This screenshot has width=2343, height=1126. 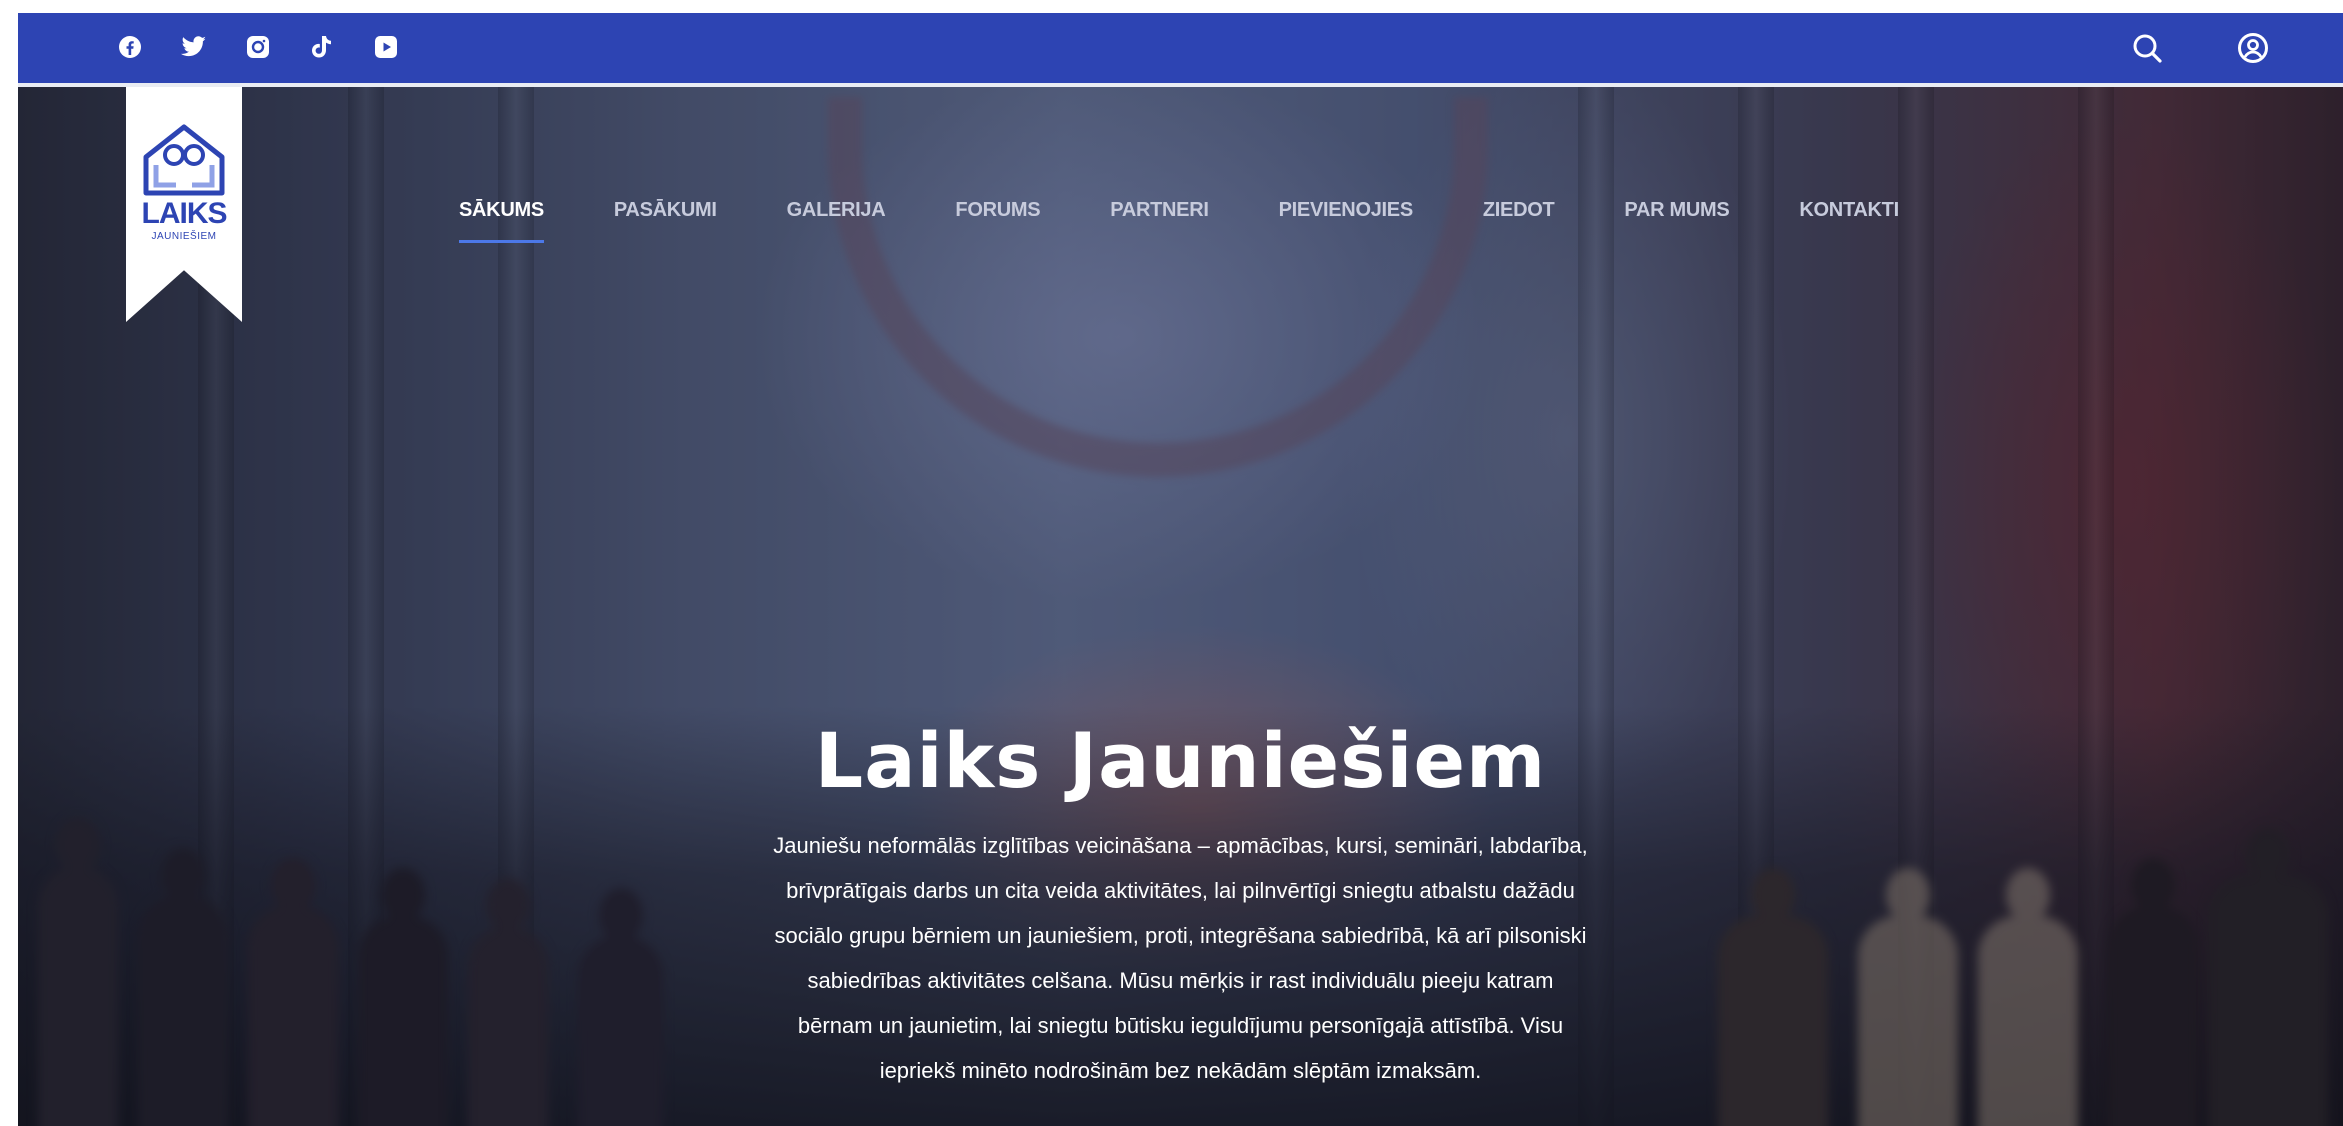 What do you see at coordinates (184, 213) in the screenshot?
I see `logo-wordmark: LAIKS` at bounding box center [184, 213].